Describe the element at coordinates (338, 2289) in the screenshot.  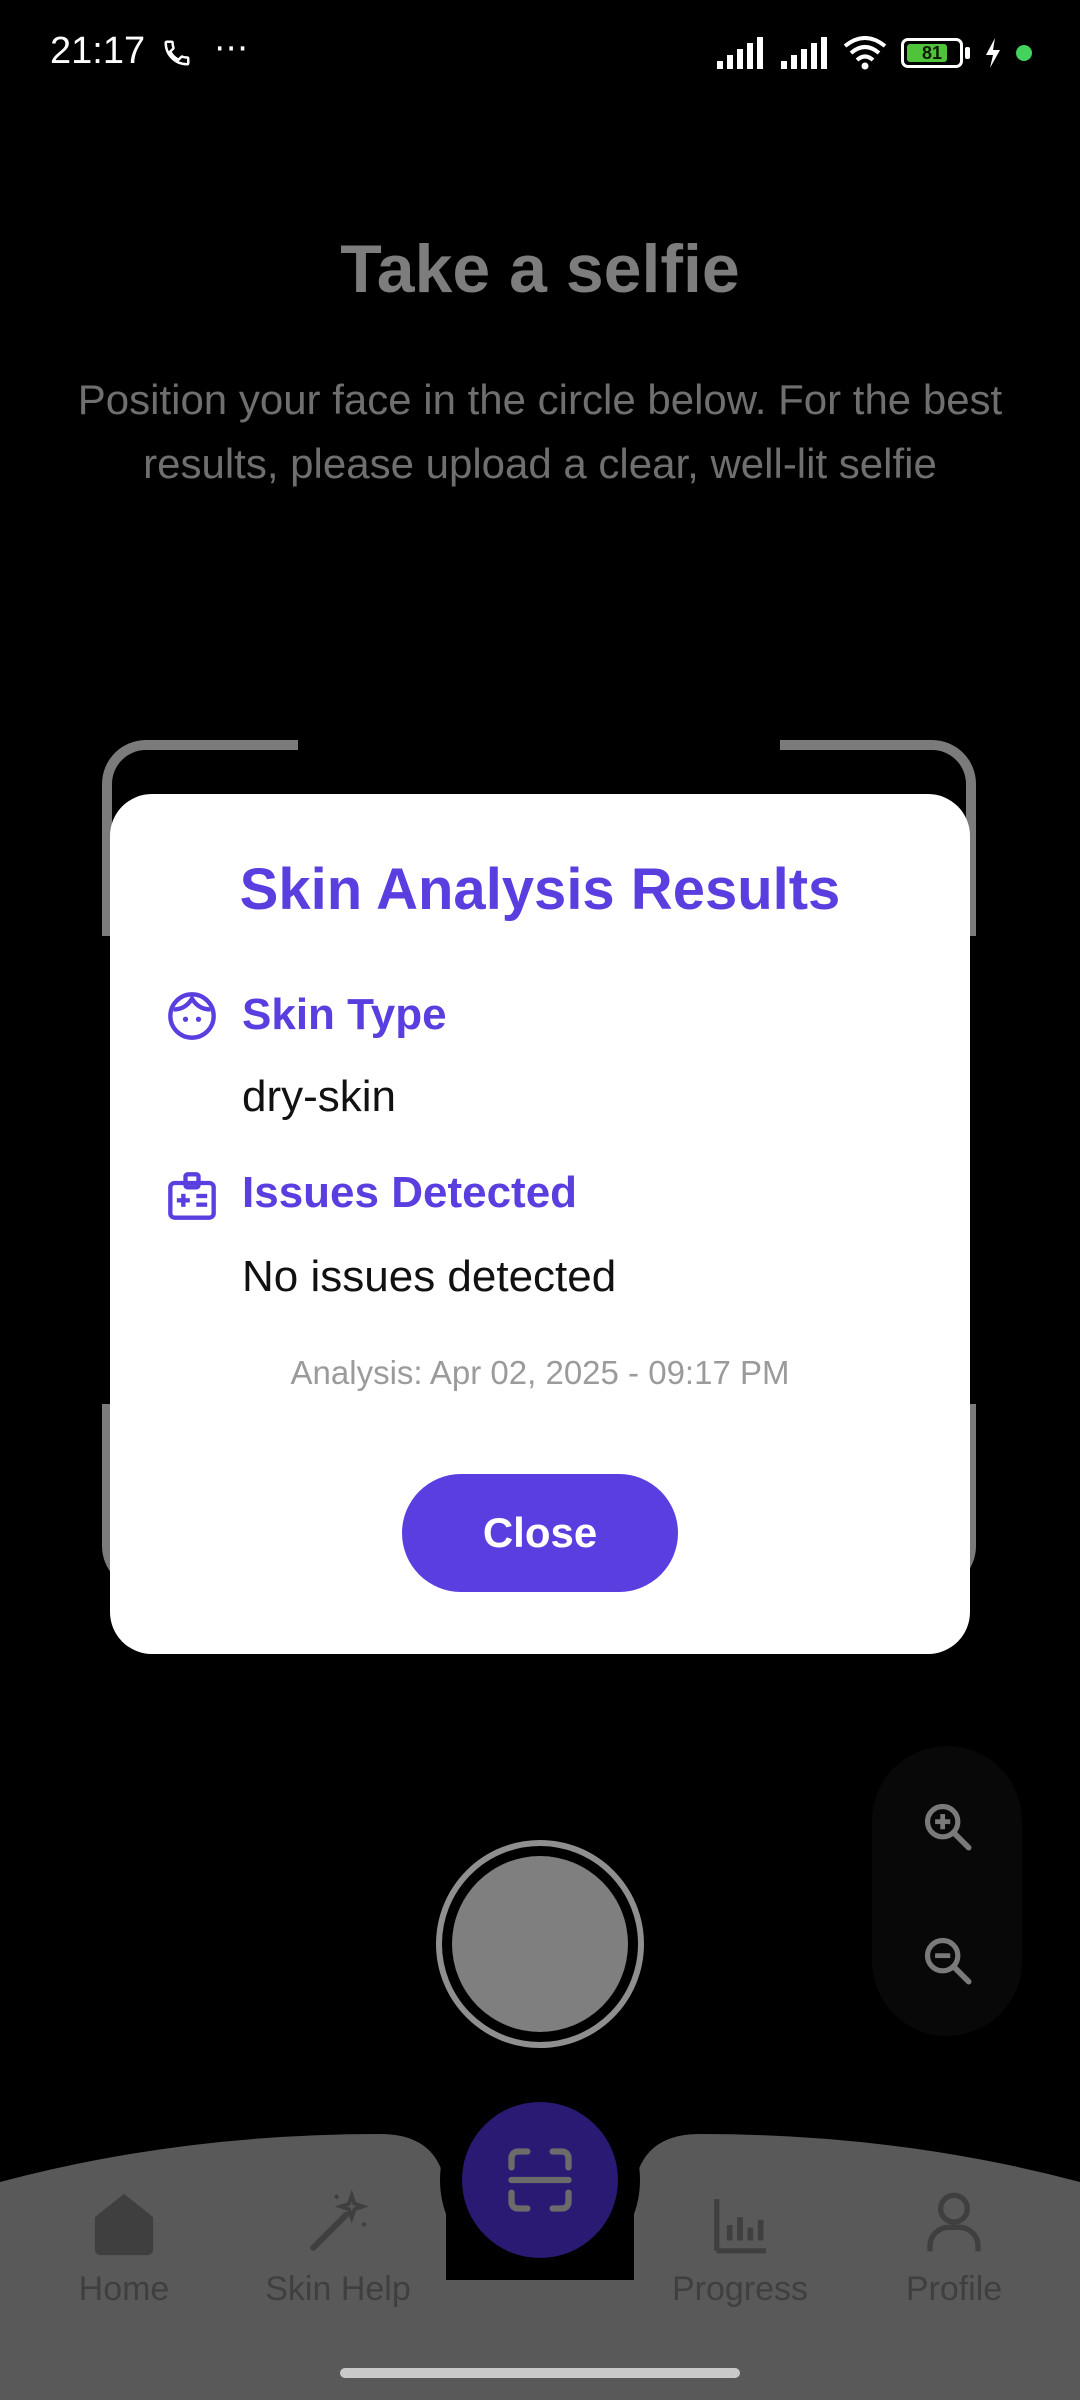
I see `nav-skin-help-label: Skin Help` at that location.